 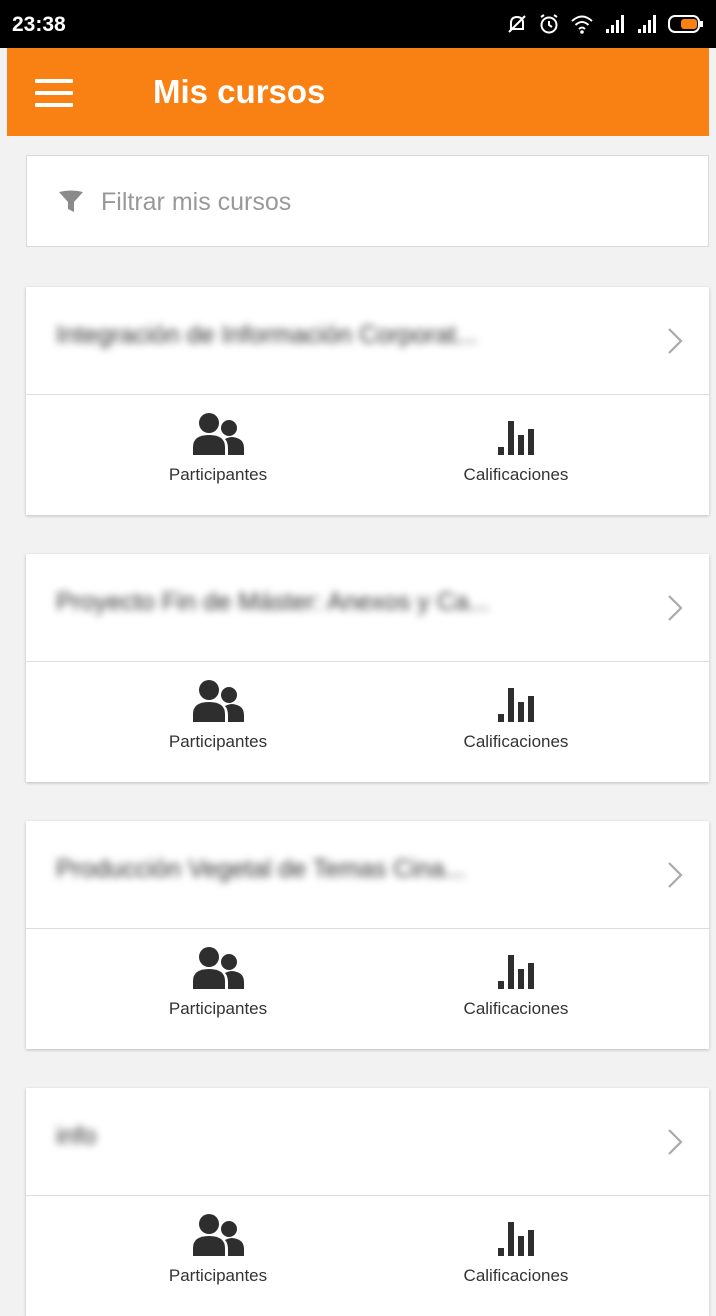 I want to click on alarm-icon, so click(x=549, y=24).